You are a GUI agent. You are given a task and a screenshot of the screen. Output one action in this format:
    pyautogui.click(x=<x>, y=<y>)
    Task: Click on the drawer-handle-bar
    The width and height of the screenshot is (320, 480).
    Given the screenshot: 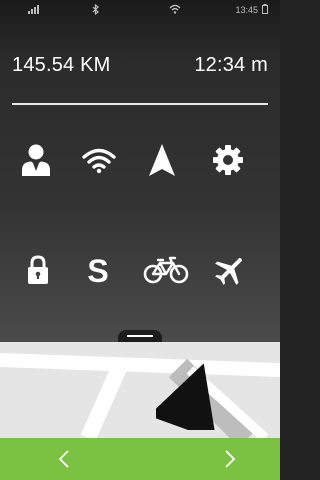 What is the action you would take?
    pyautogui.click(x=140, y=336)
    